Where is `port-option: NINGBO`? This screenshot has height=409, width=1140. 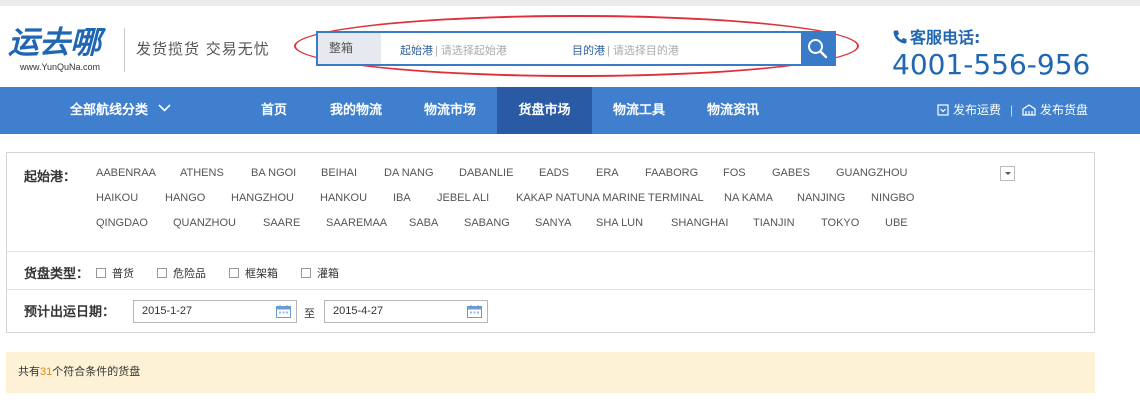 port-option: NINGBO is located at coordinates (892, 198).